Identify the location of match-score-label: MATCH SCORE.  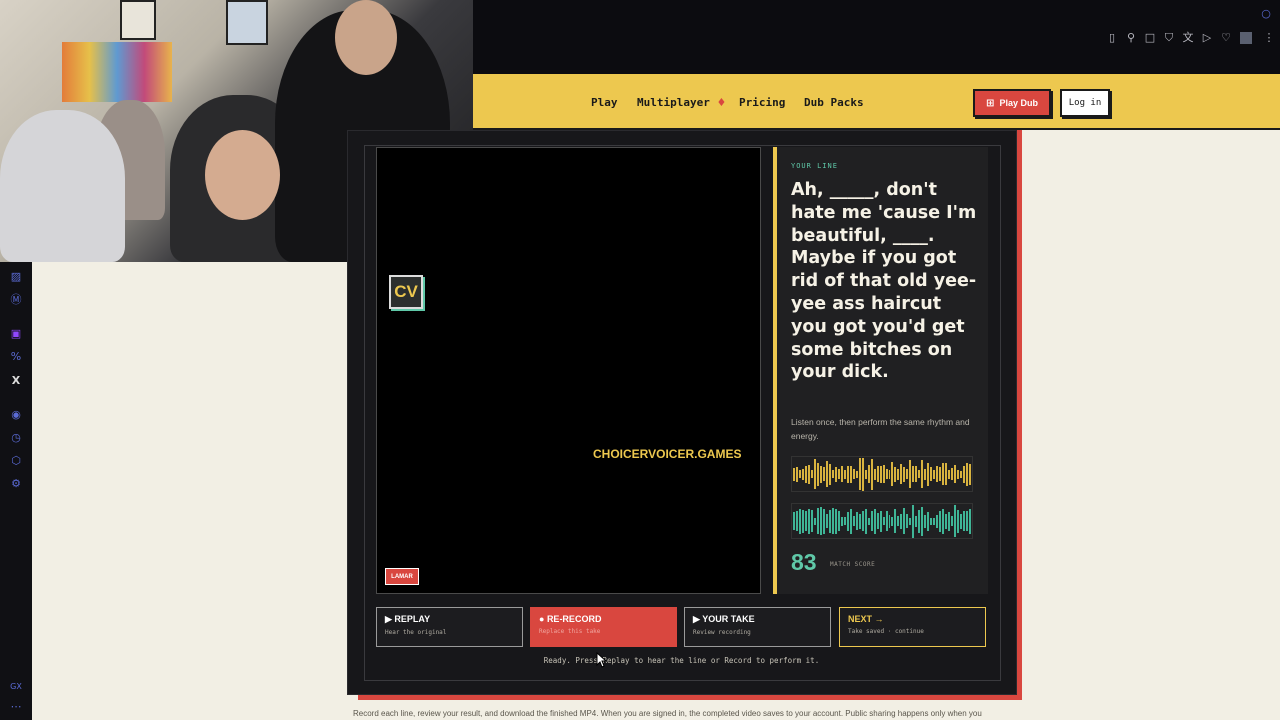
(853, 564).